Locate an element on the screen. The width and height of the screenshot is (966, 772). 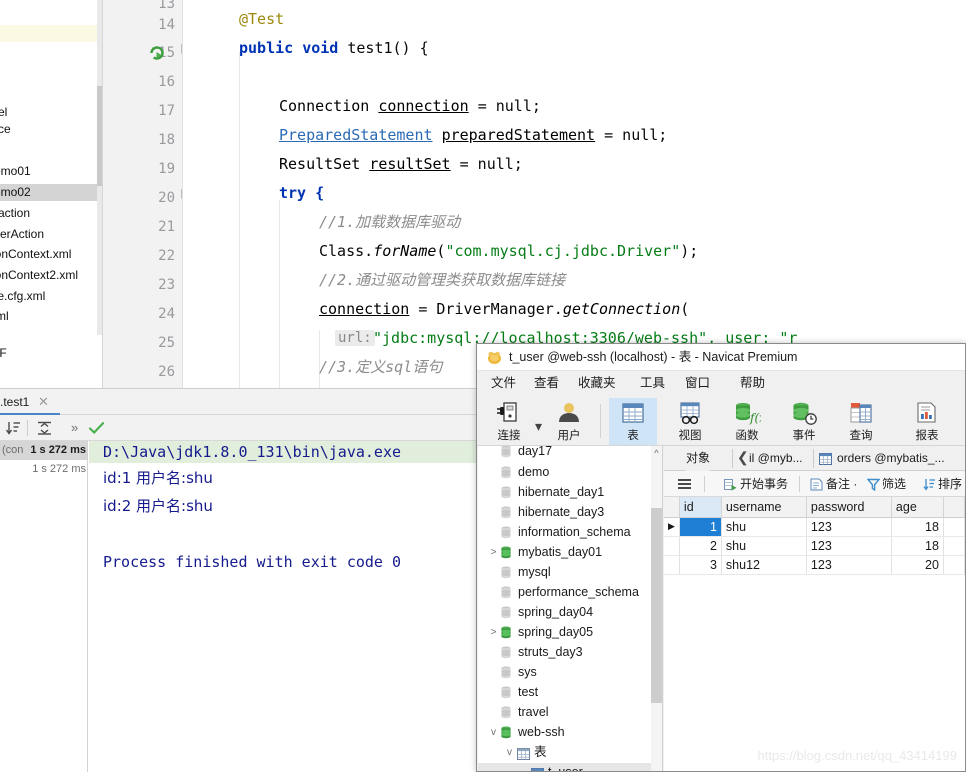
collapse-all-icon is located at coordinates (44, 428).